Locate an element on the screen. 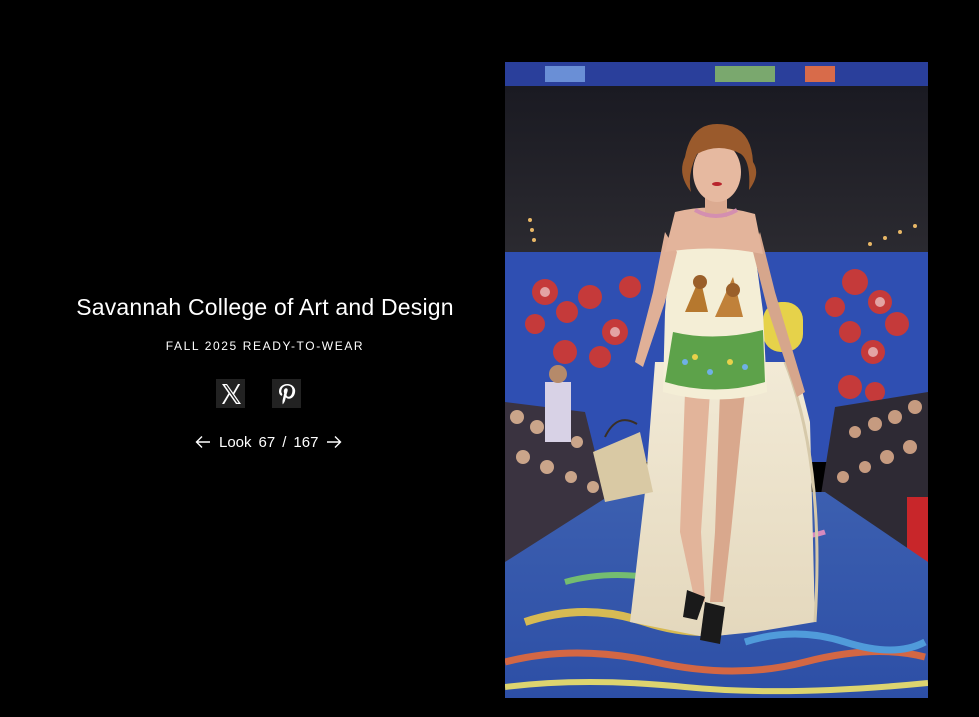  arrow-right-icon is located at coordinates (334, 442).